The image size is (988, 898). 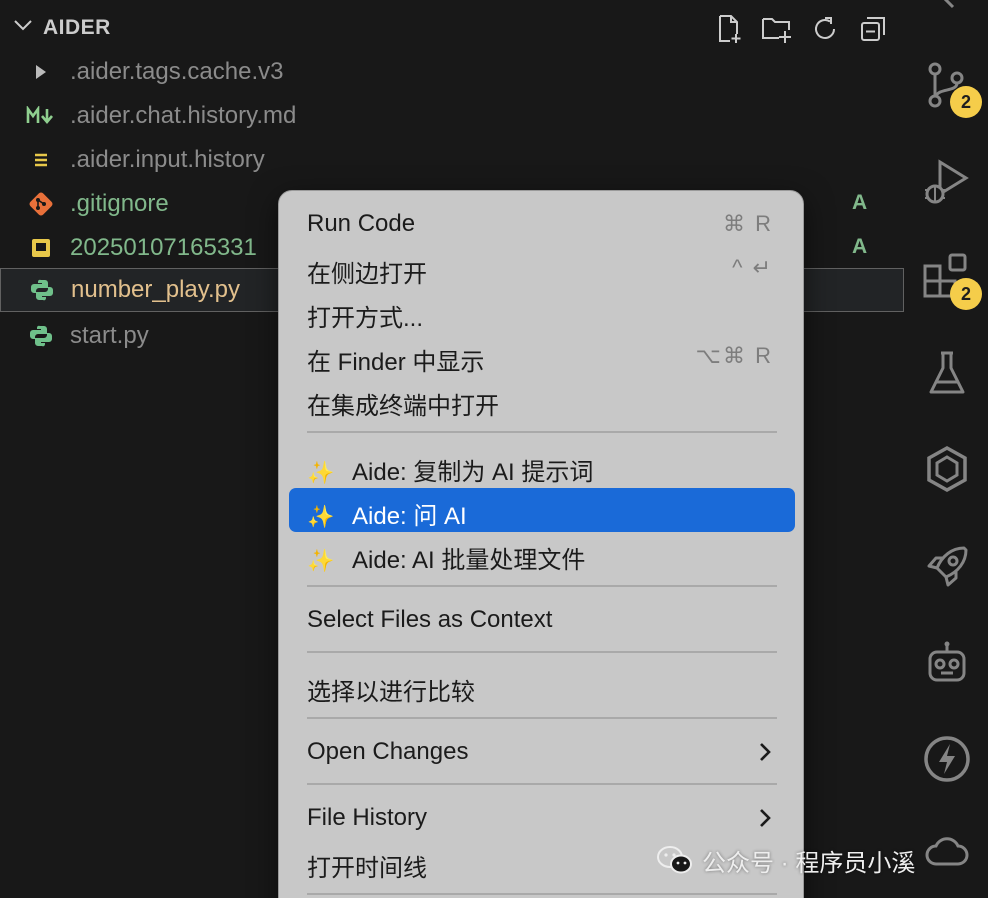 What do you see at coordinates (947, 469) in the screenshot?
I see `hexagon-extension-icon` at bounding box center [947, 469].